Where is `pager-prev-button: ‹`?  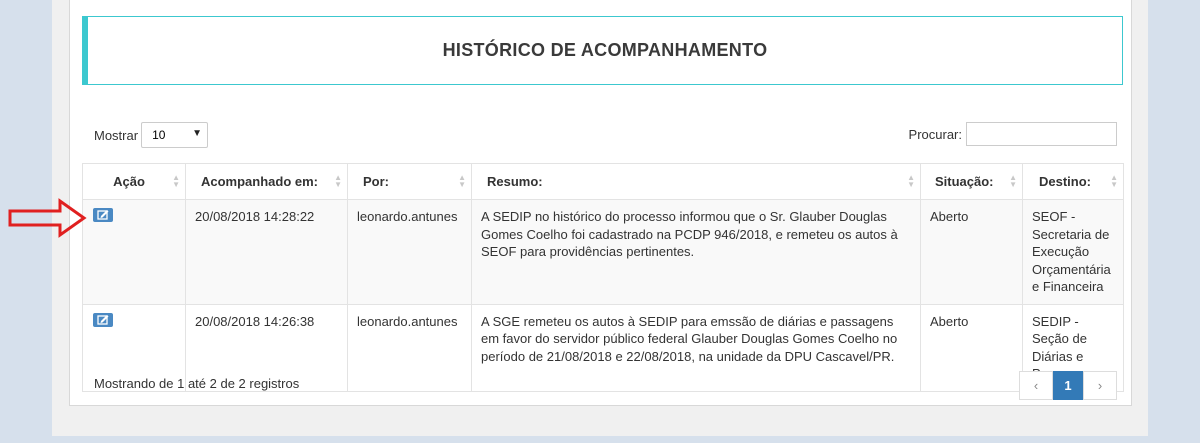 pager-prev-button: ‹ is located at coordinates (1036, 385).